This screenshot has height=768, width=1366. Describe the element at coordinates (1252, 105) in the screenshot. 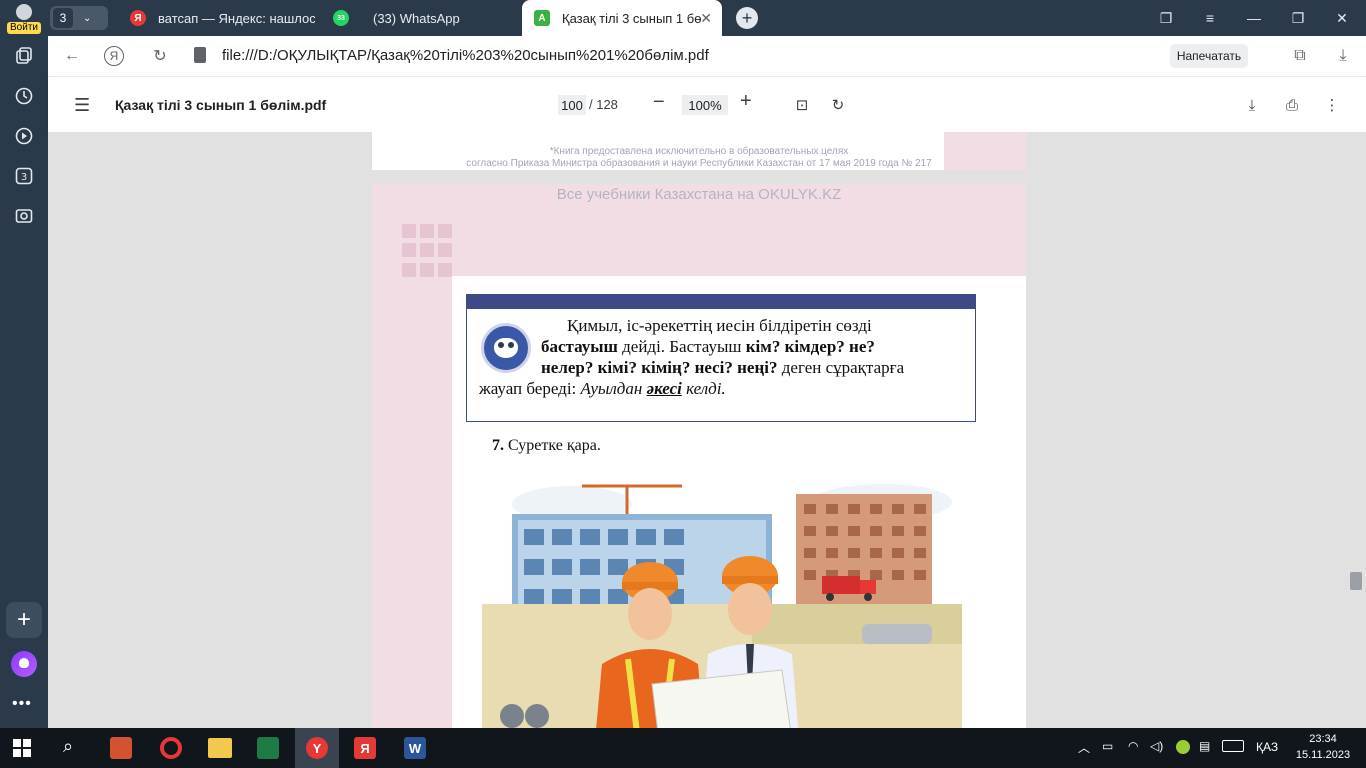

I see `download-pdf-icon: ⤓` at that location.